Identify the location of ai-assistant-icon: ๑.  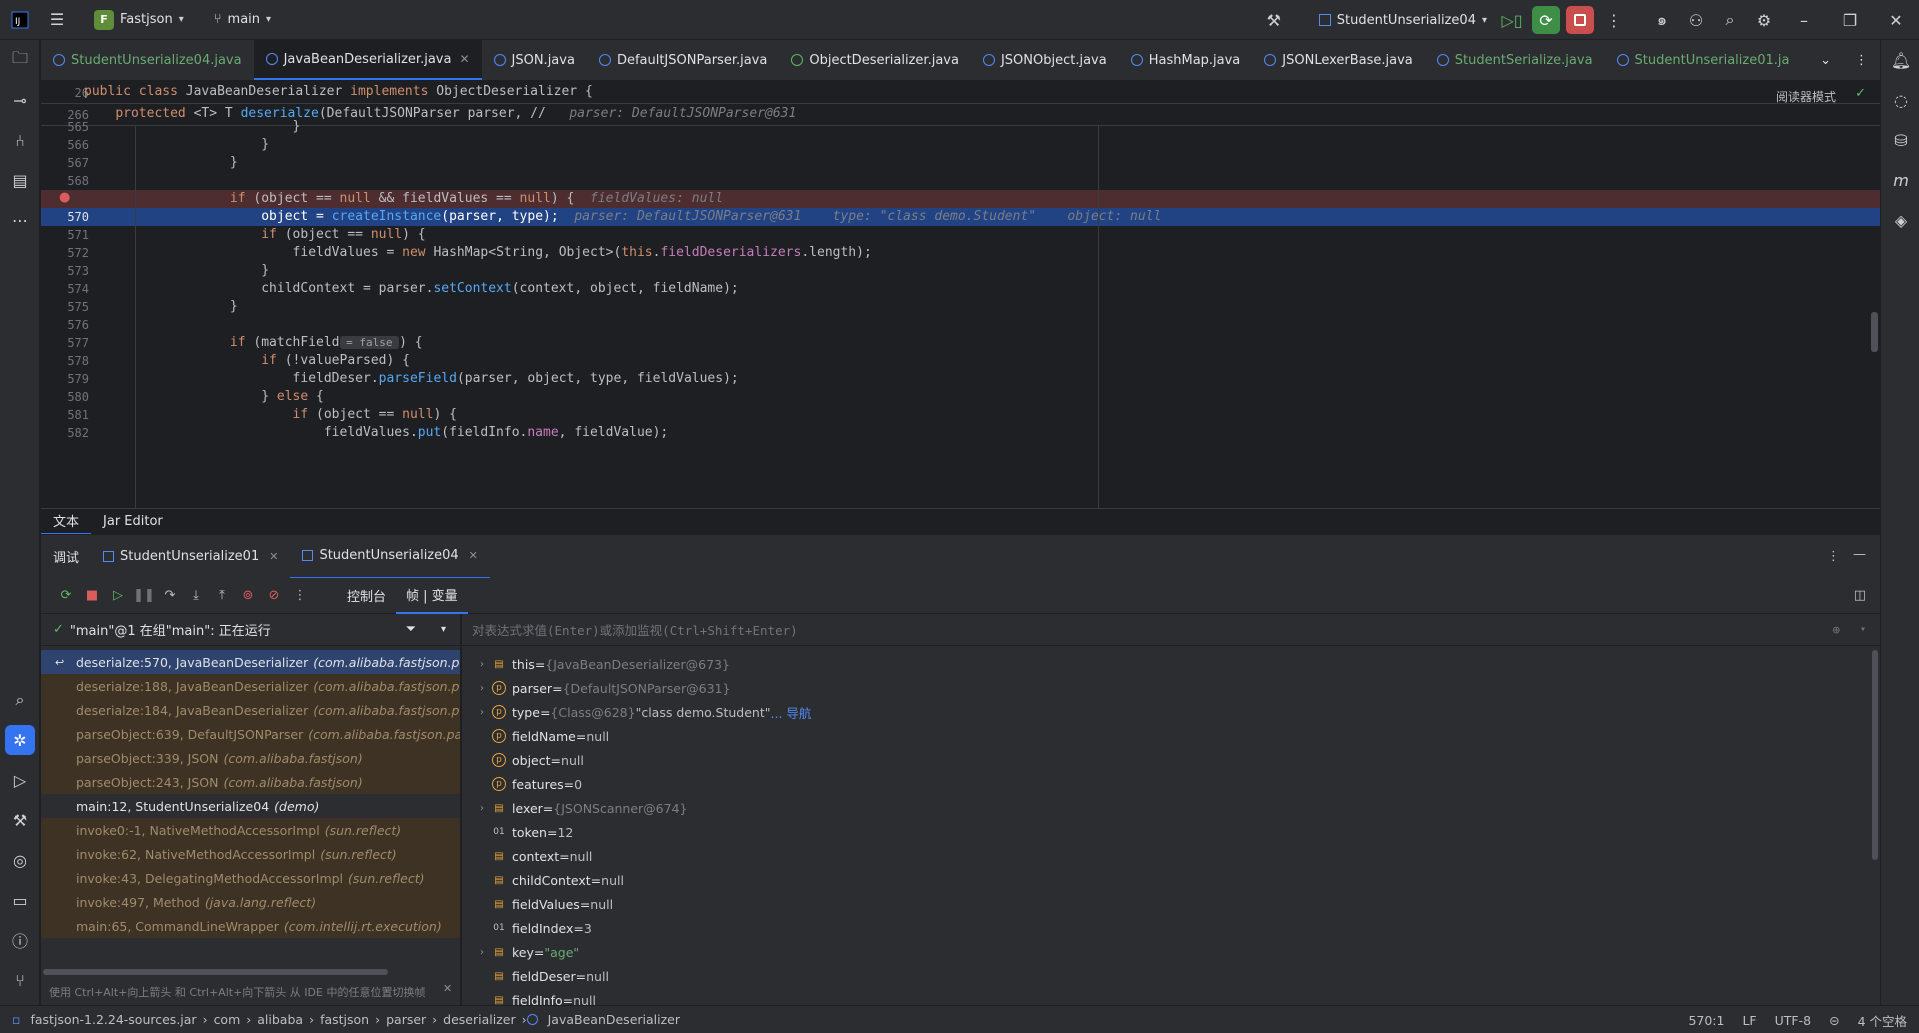
(1662, 20).